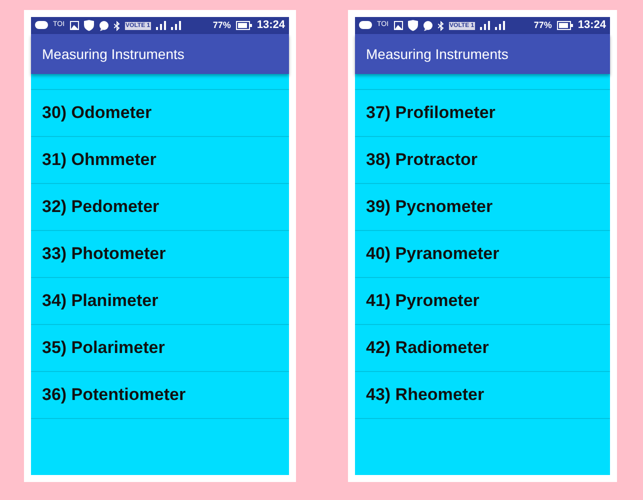 Image resolution: width=643 pixels, height=500 pixels. What do you see at coordinates (482, 254) in the screenshot?
I see `list-item: 40) Pyranometer` at bounding box center [482, 254].